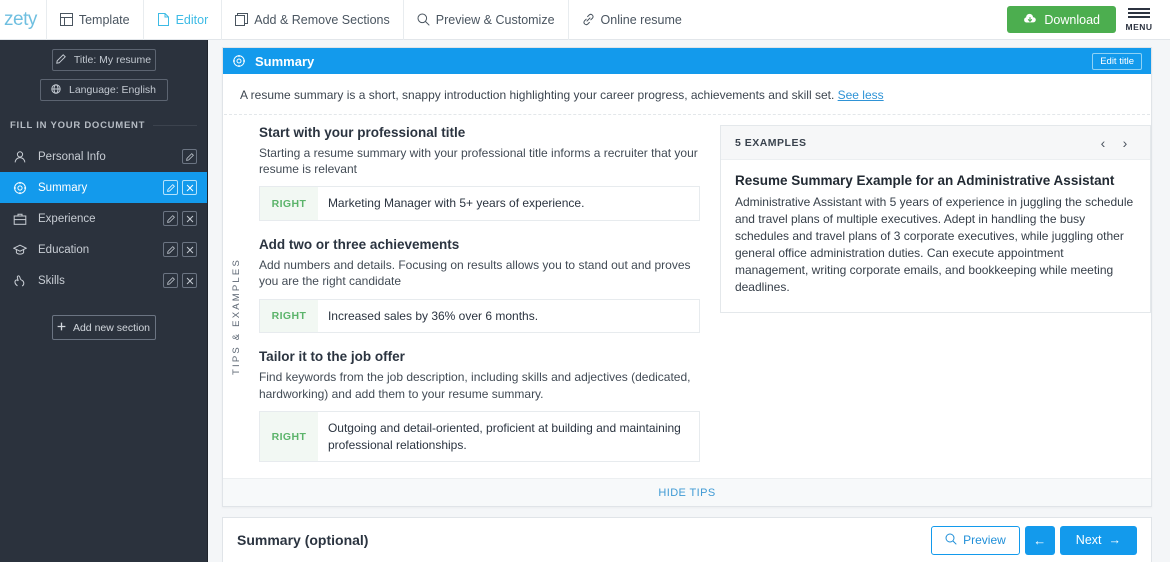 The image size is (1170, 562). What do you see at coordinates (1030, 20) in the screenshot?
I see `cloud-download-icon` at bounding box center [1030, 20].